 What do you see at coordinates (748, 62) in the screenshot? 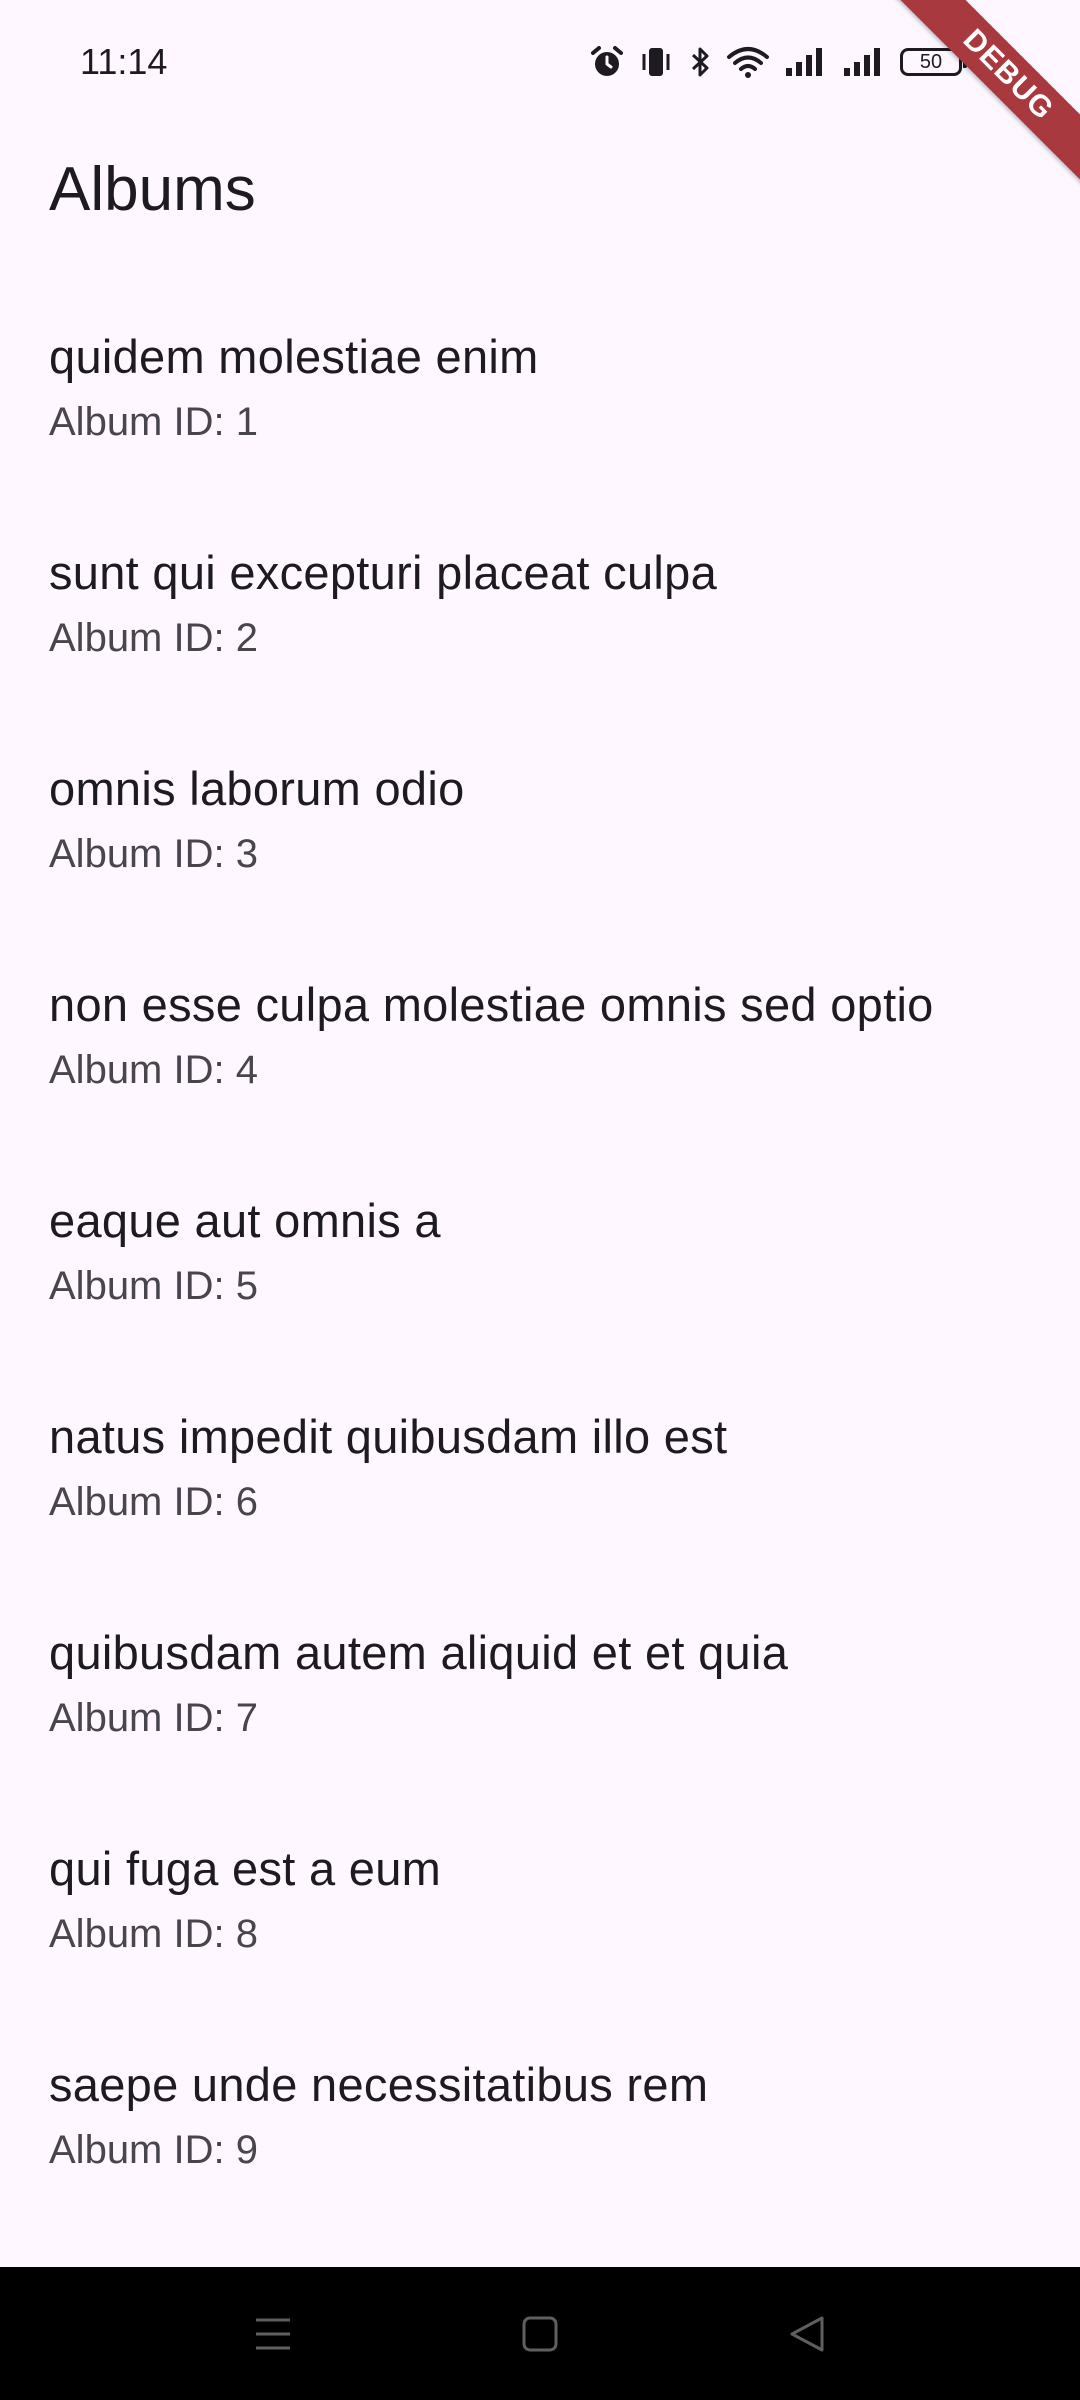
I see `wifi-icon` at bounding box center [748, 62].